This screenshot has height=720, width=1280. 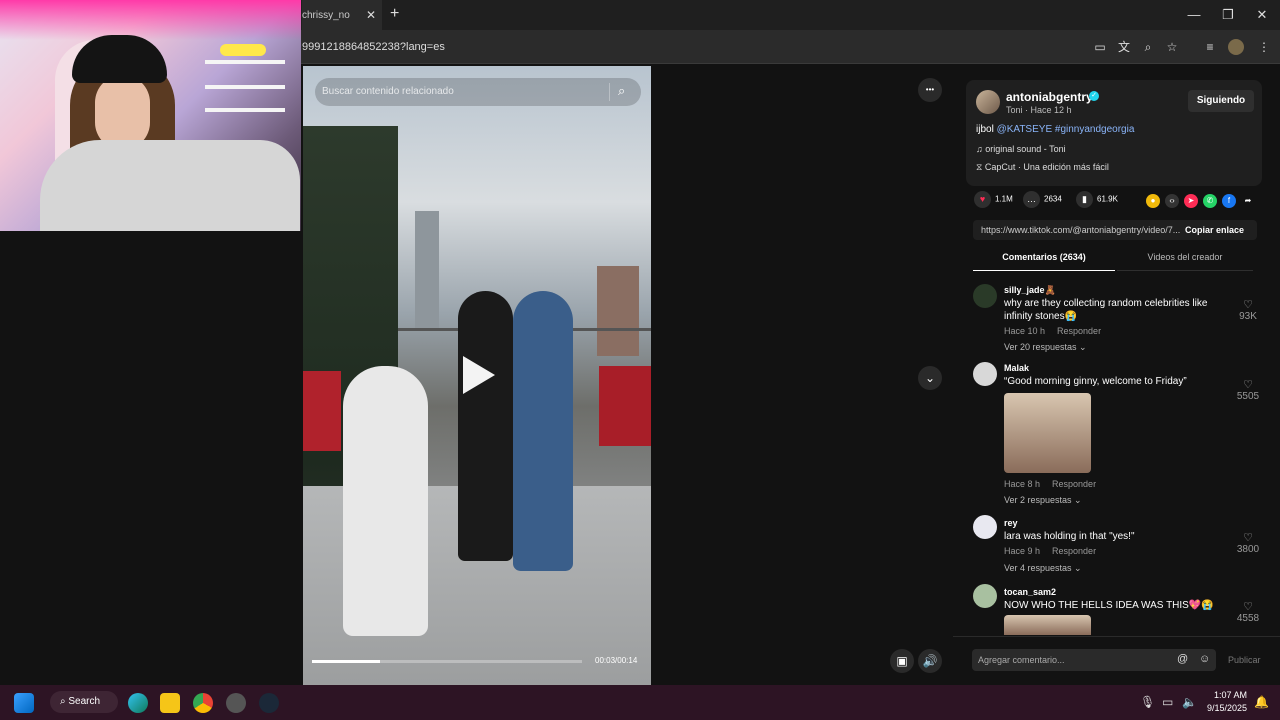 What do you see at coordinates (371, 15) in the screenshot?
I see `tab-close-icon: ✕` at bounding box center [371, 15].